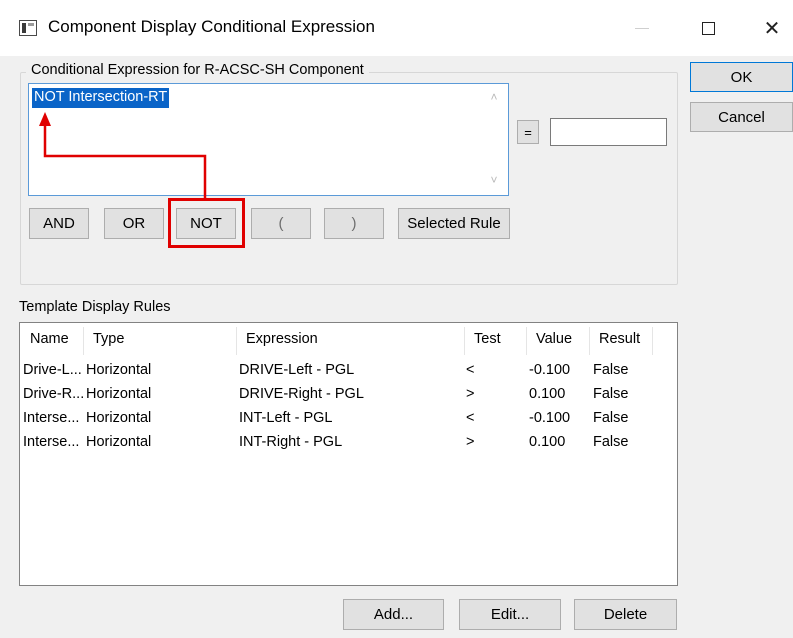 This screenshot has height=638, width=793. Describe the element at coordinates (349, 444) in the screenshot. I see `table-cell-expression: INT-Right - PGL` at that location.